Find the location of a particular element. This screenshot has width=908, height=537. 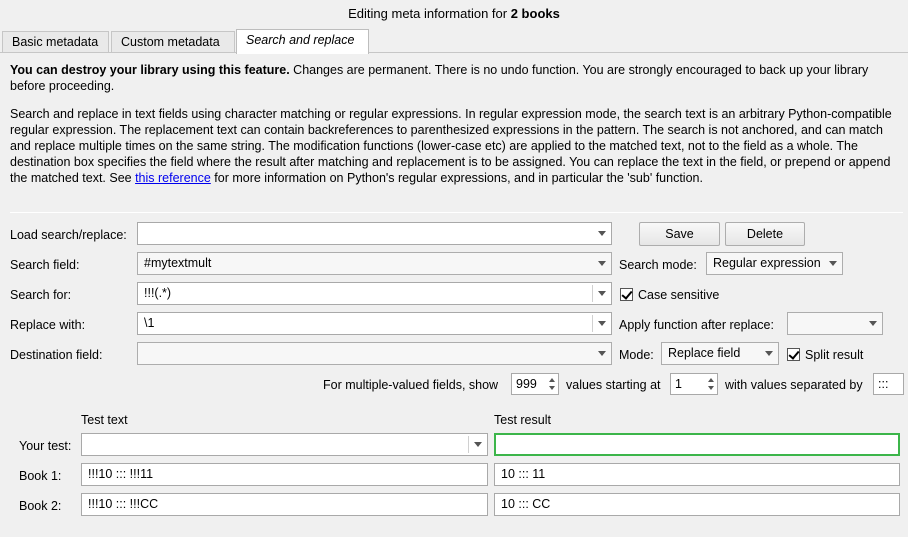

replace-with-label-text: Replace with: is located at coordinates (48, 325).